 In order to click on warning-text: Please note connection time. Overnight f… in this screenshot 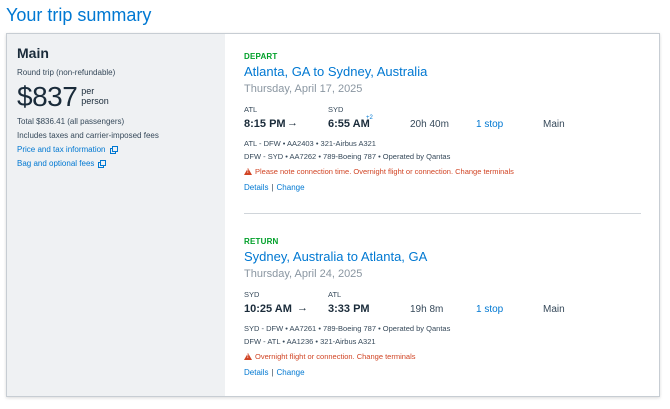, I will do `click(384, 171)`.